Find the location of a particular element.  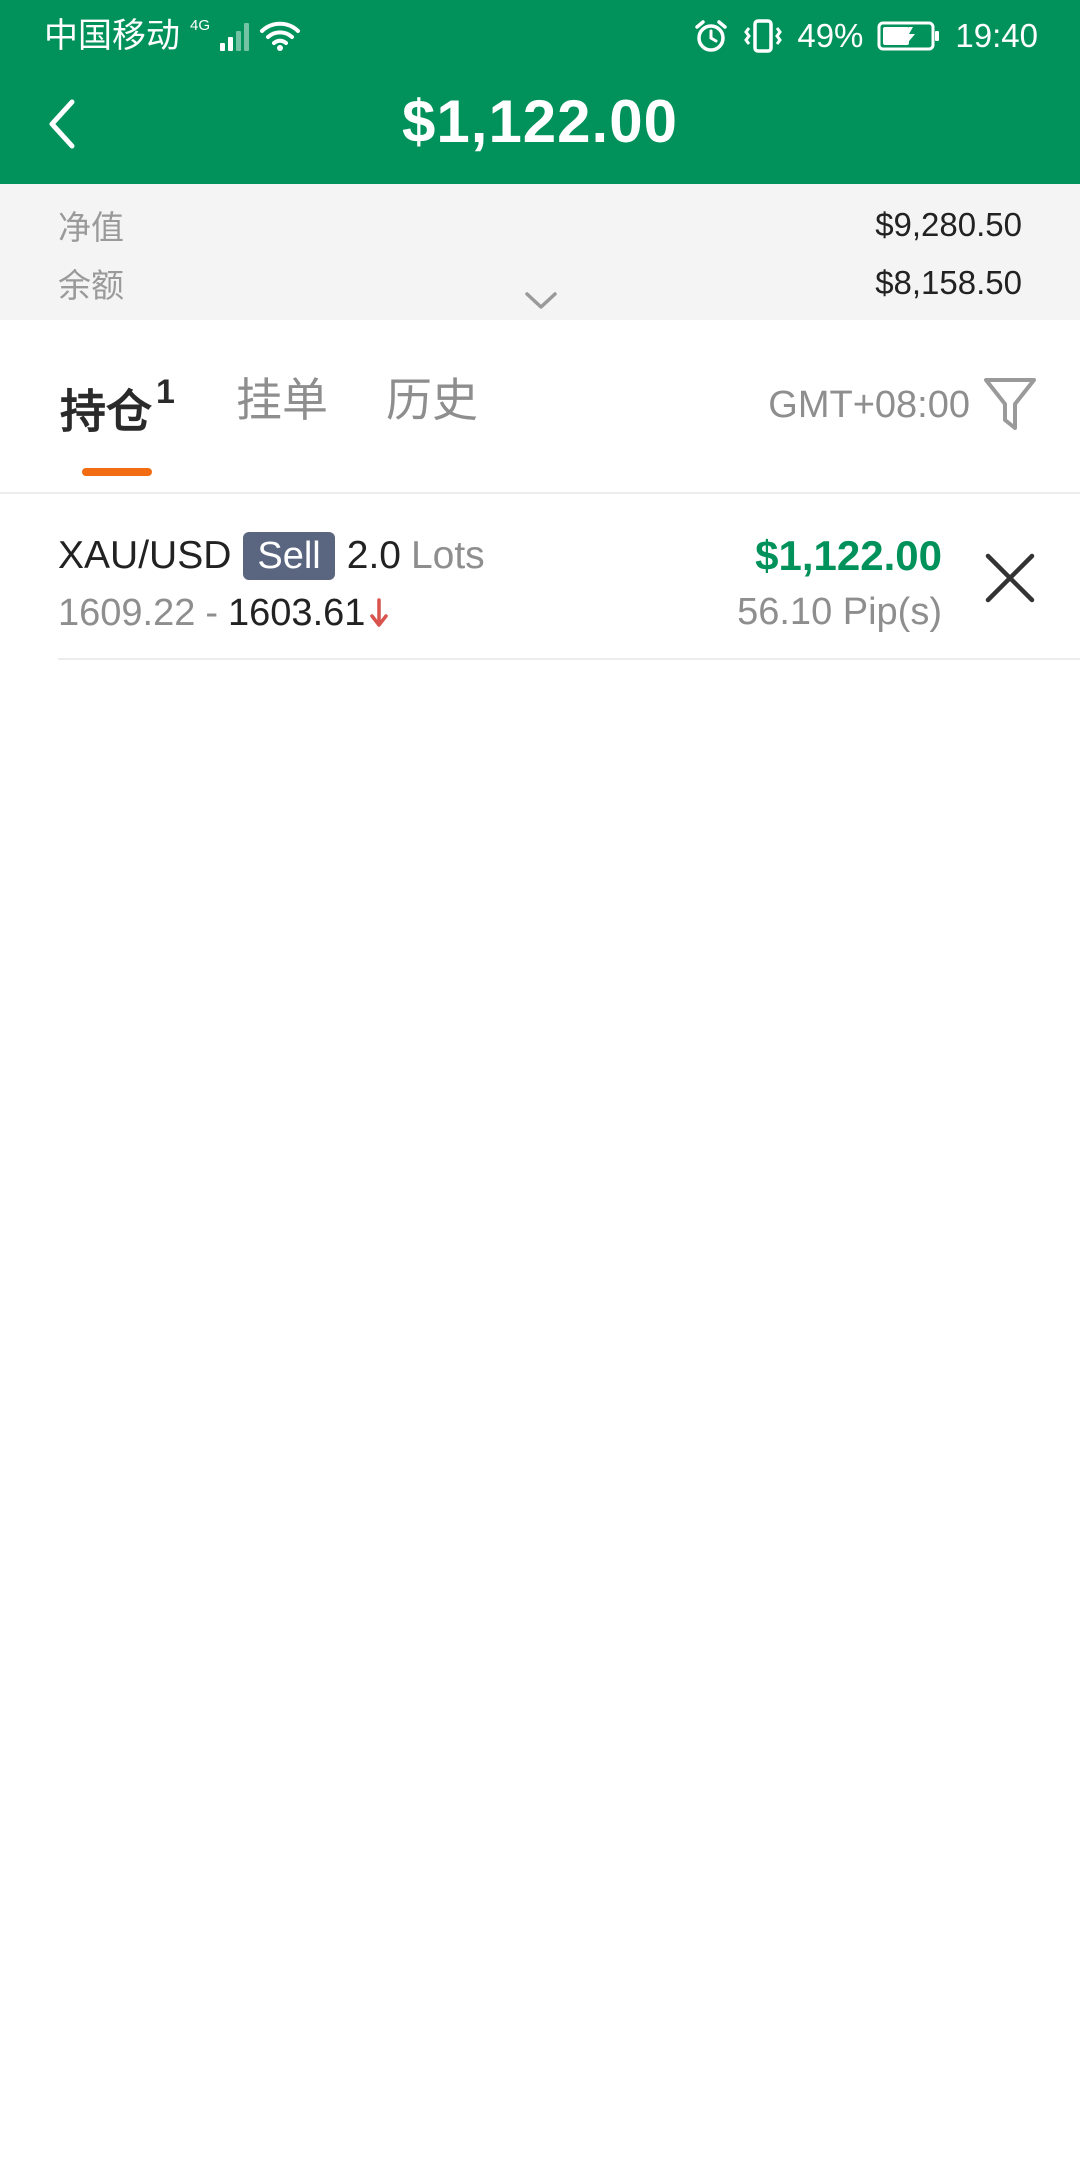

balance-value: $8,158.50 is located at coordinates (948, 282).